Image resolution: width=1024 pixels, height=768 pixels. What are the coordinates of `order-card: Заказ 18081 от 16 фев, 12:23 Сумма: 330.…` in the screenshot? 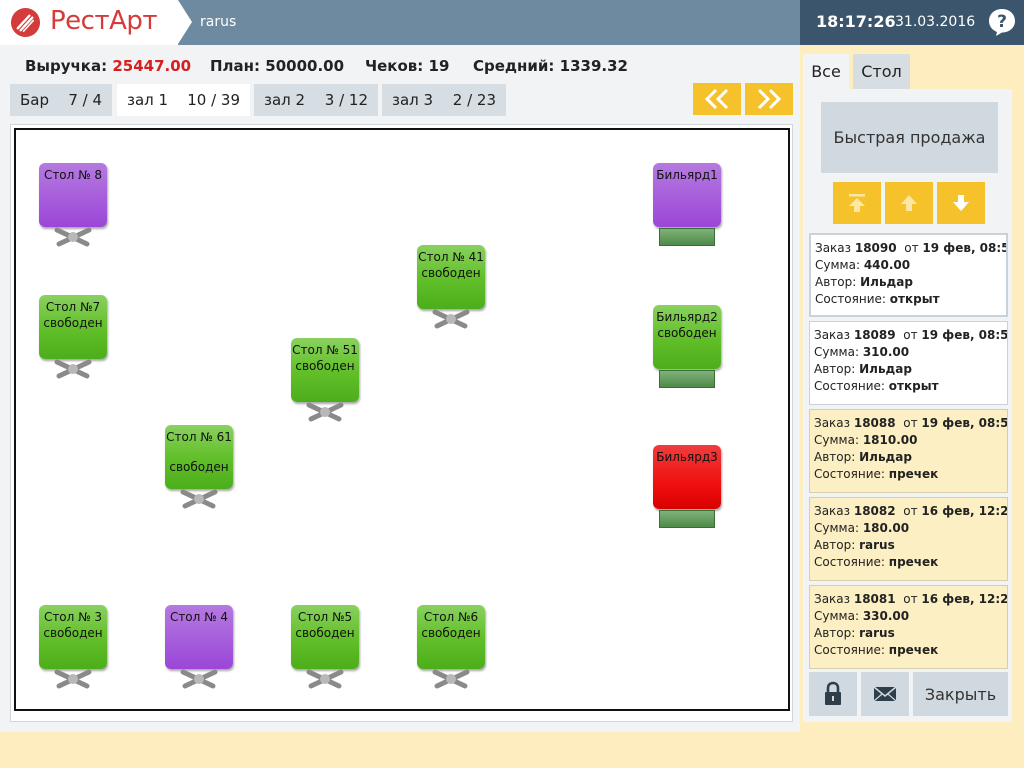 It's located at (908, 627).